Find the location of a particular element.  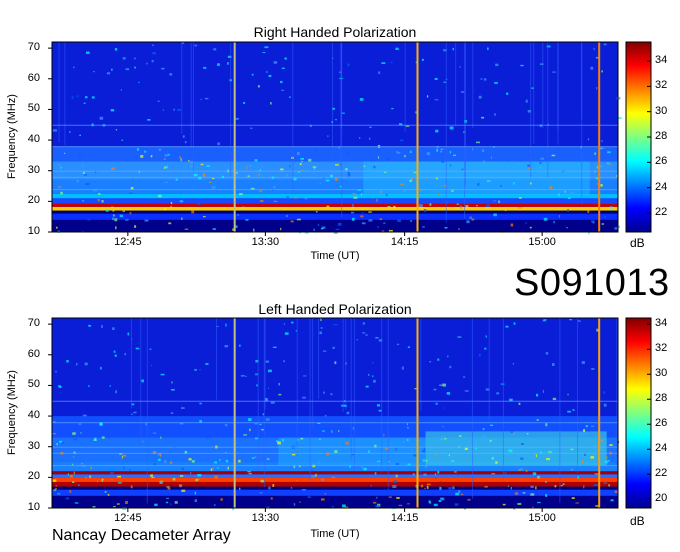

y-tick-label: 30 is located at coordinates (33, 169).